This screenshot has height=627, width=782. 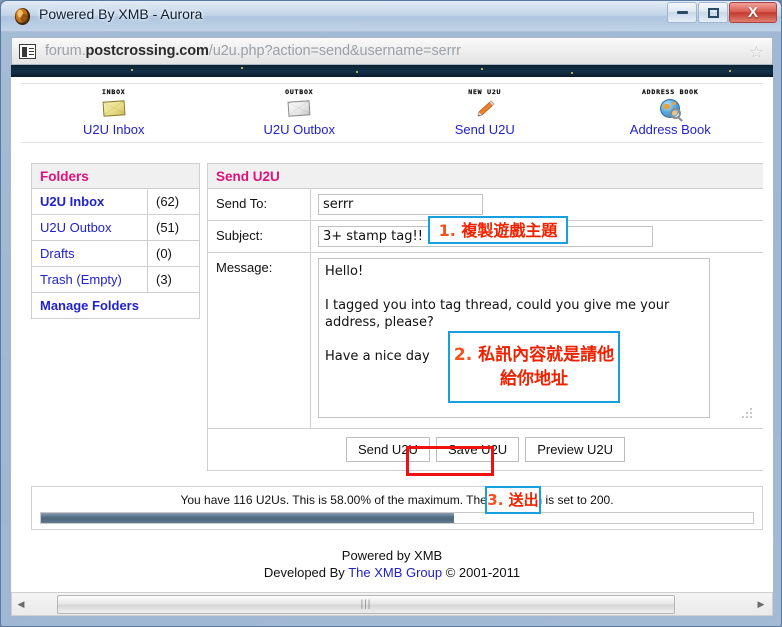 I want to click on annotation-3-number: 3., so click(x=495, y=499).